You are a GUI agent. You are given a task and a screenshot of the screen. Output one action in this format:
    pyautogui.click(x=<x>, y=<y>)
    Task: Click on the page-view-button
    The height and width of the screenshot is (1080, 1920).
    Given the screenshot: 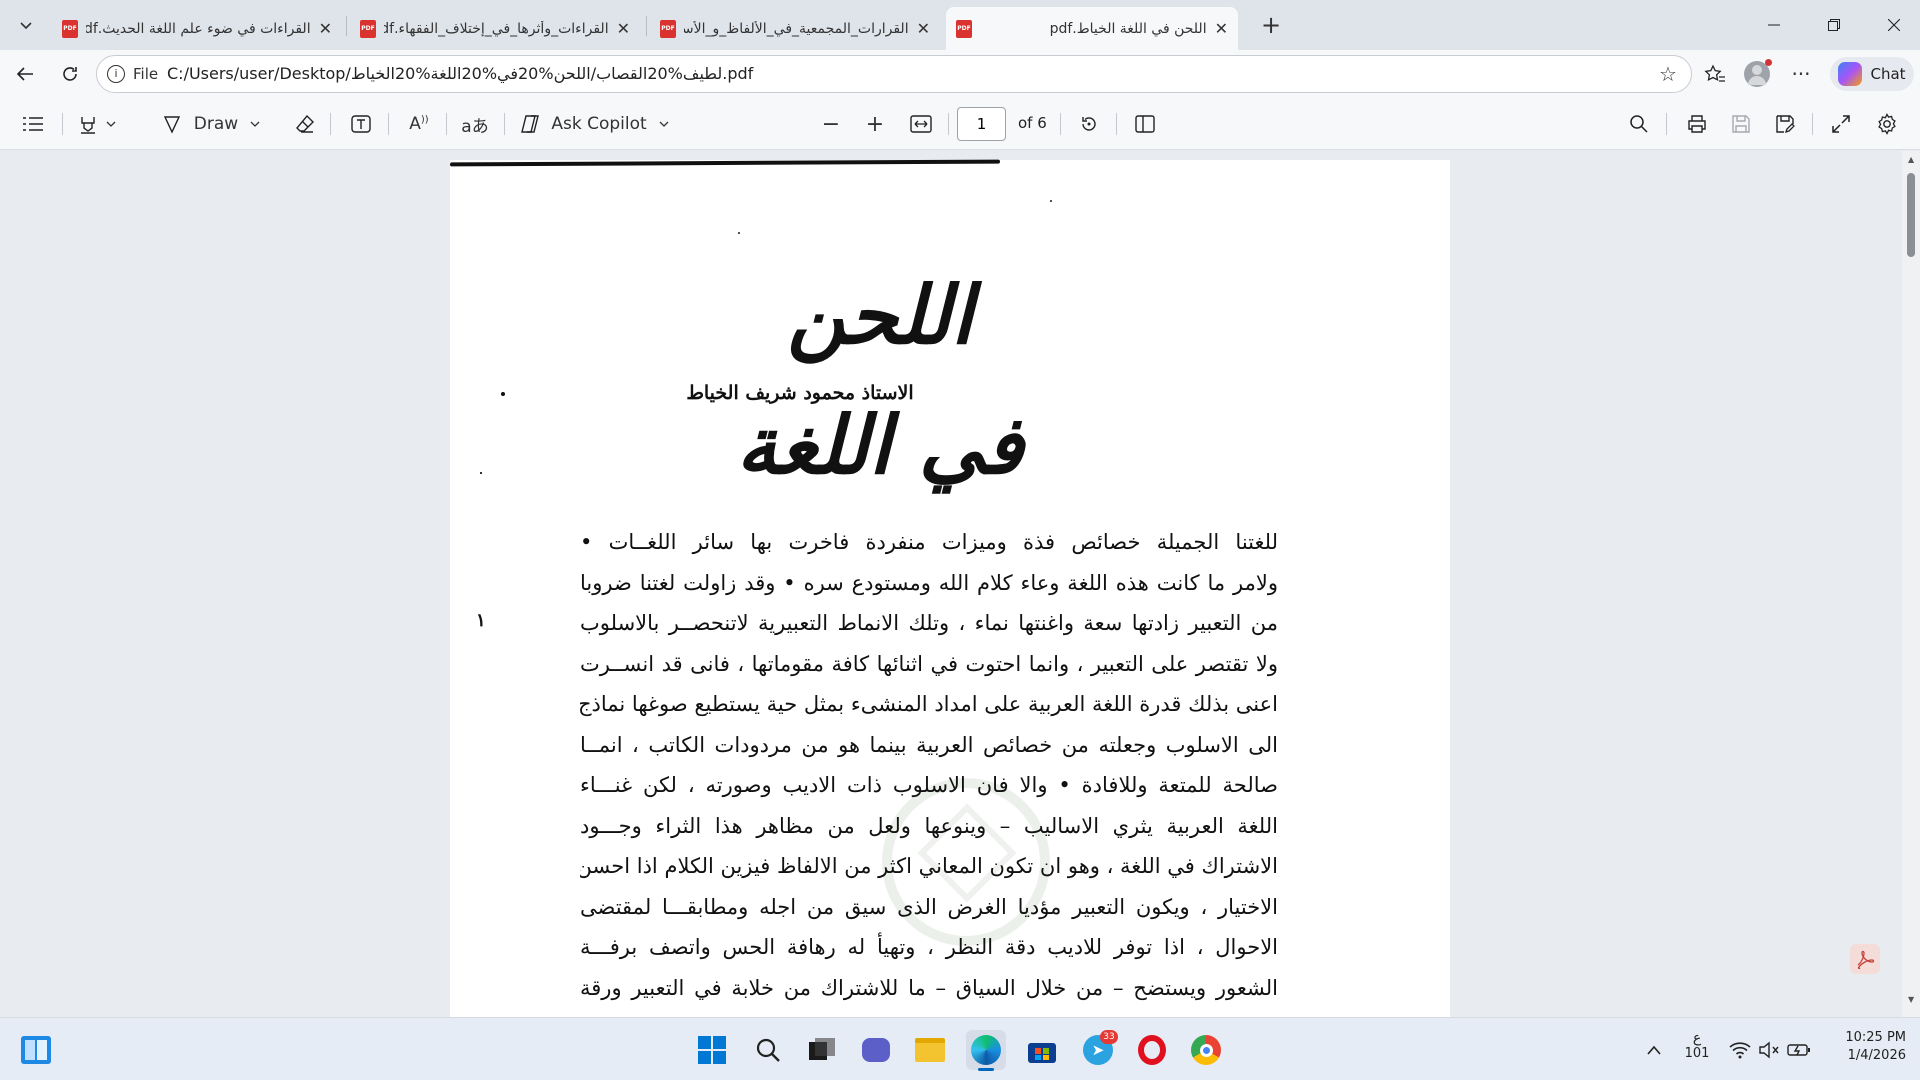 What is the action you would take?
    pyautogui.click(x=1145, y=124)
    